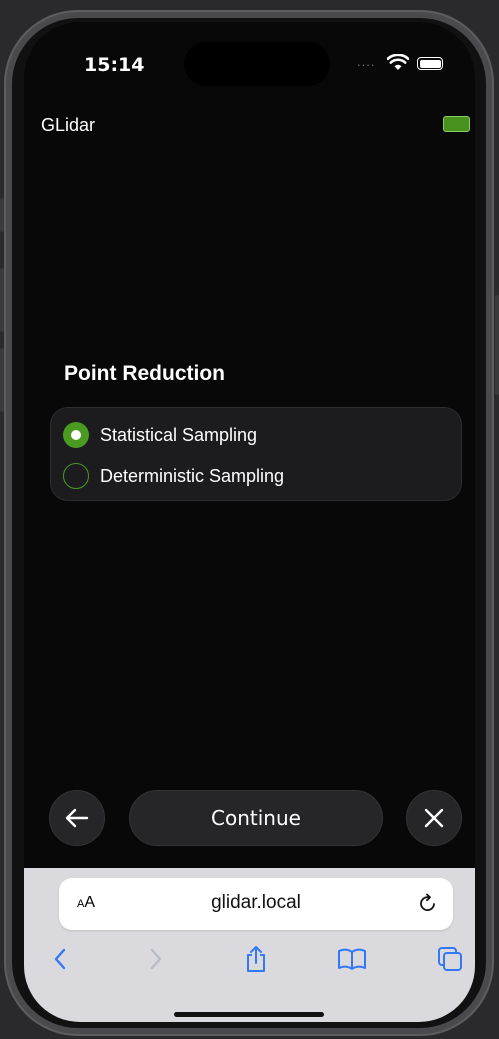  I want to click on browser-toolbar: AA glidar.local, so click(249, 945).